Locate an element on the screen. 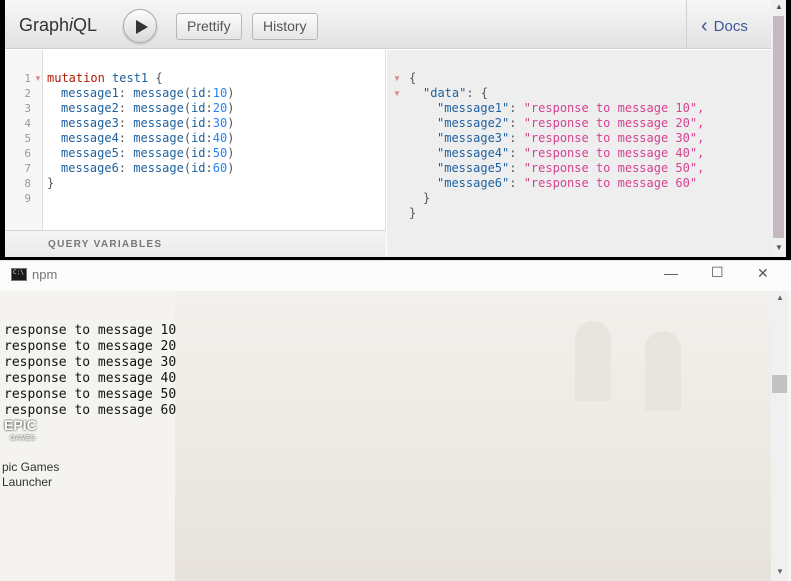 The height and width of the screenshot is (581, 791). result-line: "message3": "response to message 30", is located at coordinates (571, 138).